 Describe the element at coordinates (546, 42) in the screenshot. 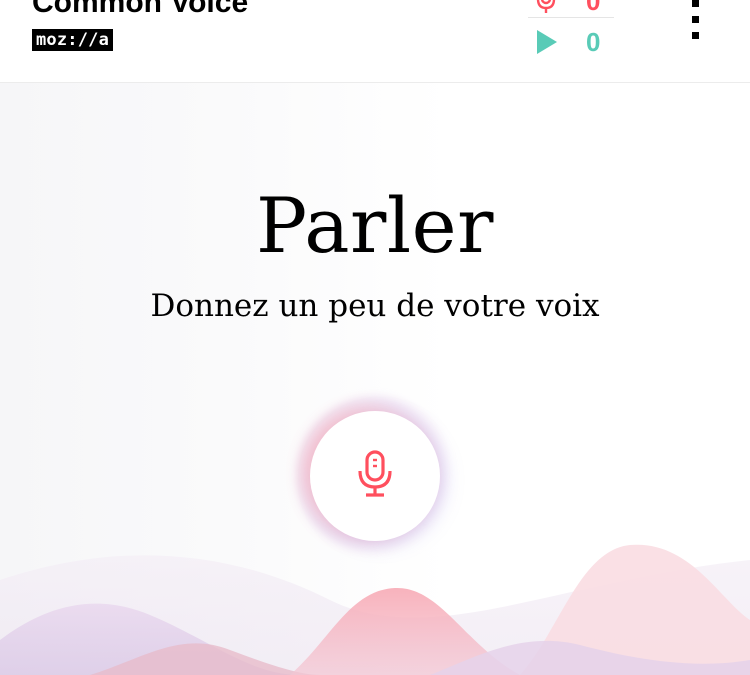

I see `play-icon` at that location.